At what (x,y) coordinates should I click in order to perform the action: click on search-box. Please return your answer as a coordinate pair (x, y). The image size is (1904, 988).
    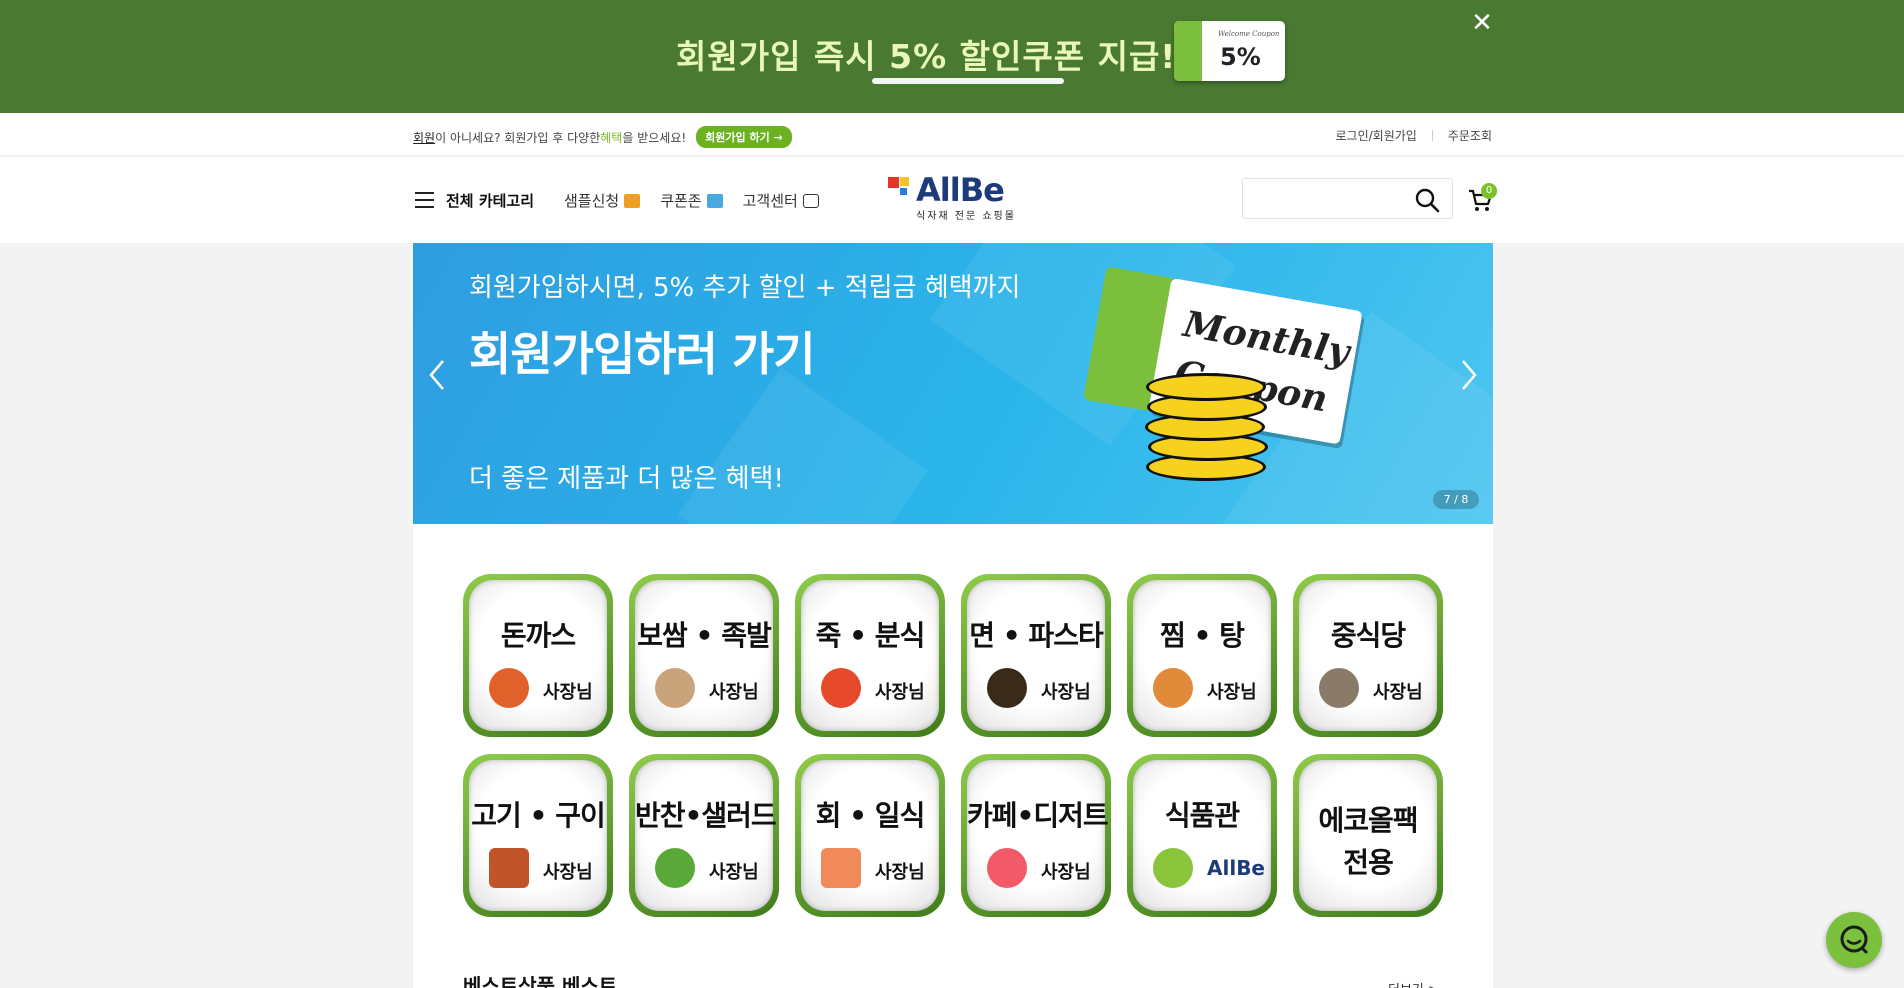
    Looking at the image, I should click on (1347, 198).